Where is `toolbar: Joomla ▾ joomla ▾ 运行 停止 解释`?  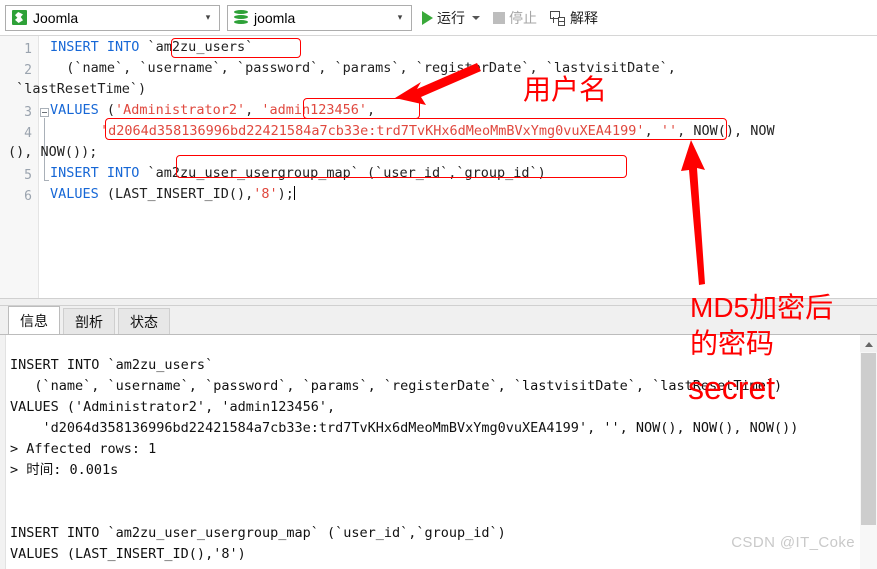 toolbar: Joomla ▾ joomla ▾ 运行 停止 解释 is located at coordinates (438, 17).